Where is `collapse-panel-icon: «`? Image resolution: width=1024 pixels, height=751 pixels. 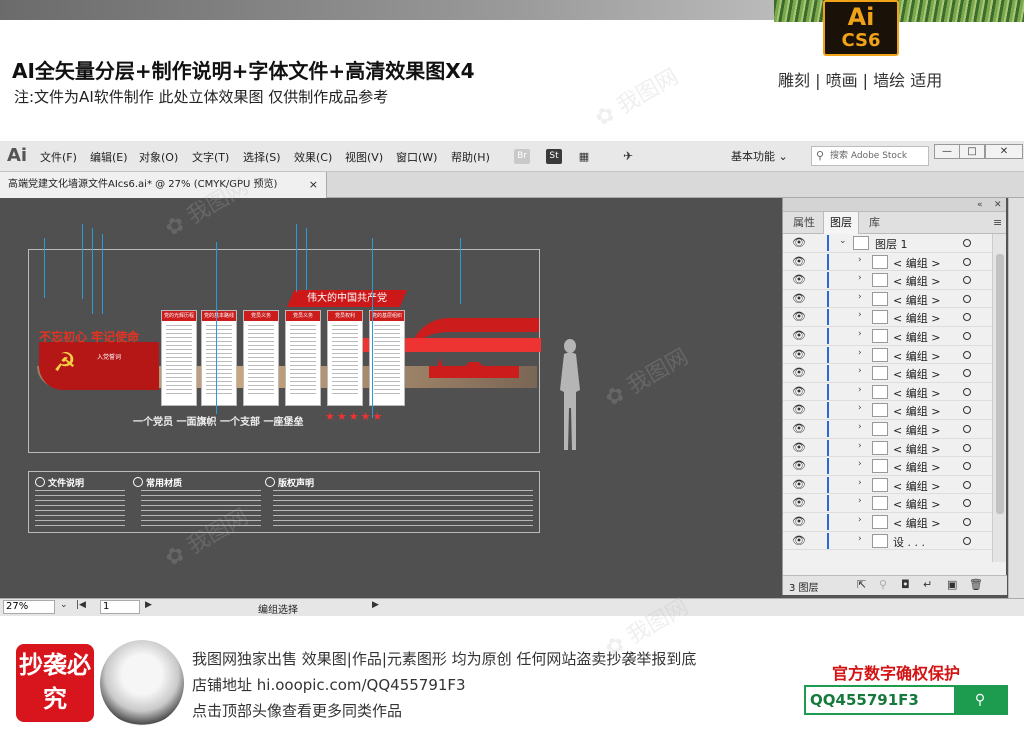 collapse-panel-icon: « is located at coordinates (980, 205).